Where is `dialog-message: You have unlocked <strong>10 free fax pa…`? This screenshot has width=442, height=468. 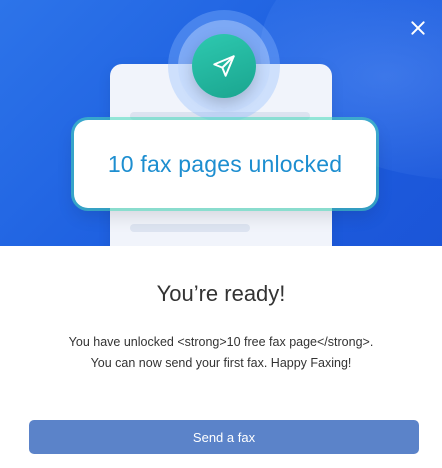
dialog-message: You have unlocked <strong>10 free fax pa… is located at coordinates (221, 353).